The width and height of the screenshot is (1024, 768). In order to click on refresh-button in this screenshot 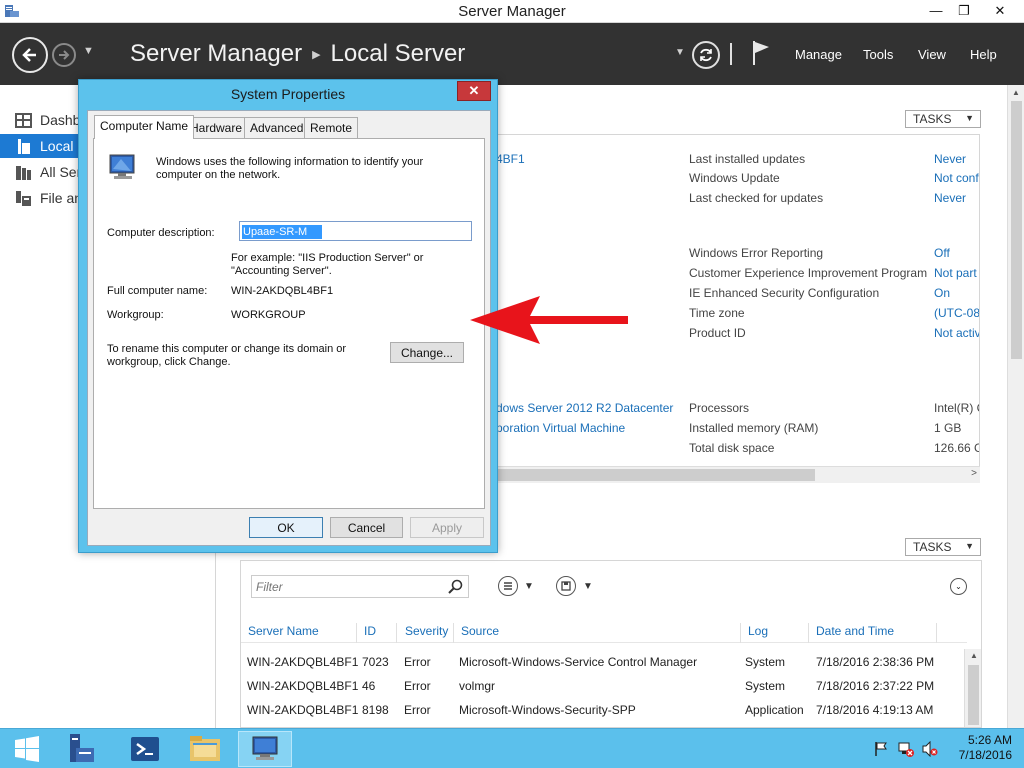, I will do `click(706, 55)`.